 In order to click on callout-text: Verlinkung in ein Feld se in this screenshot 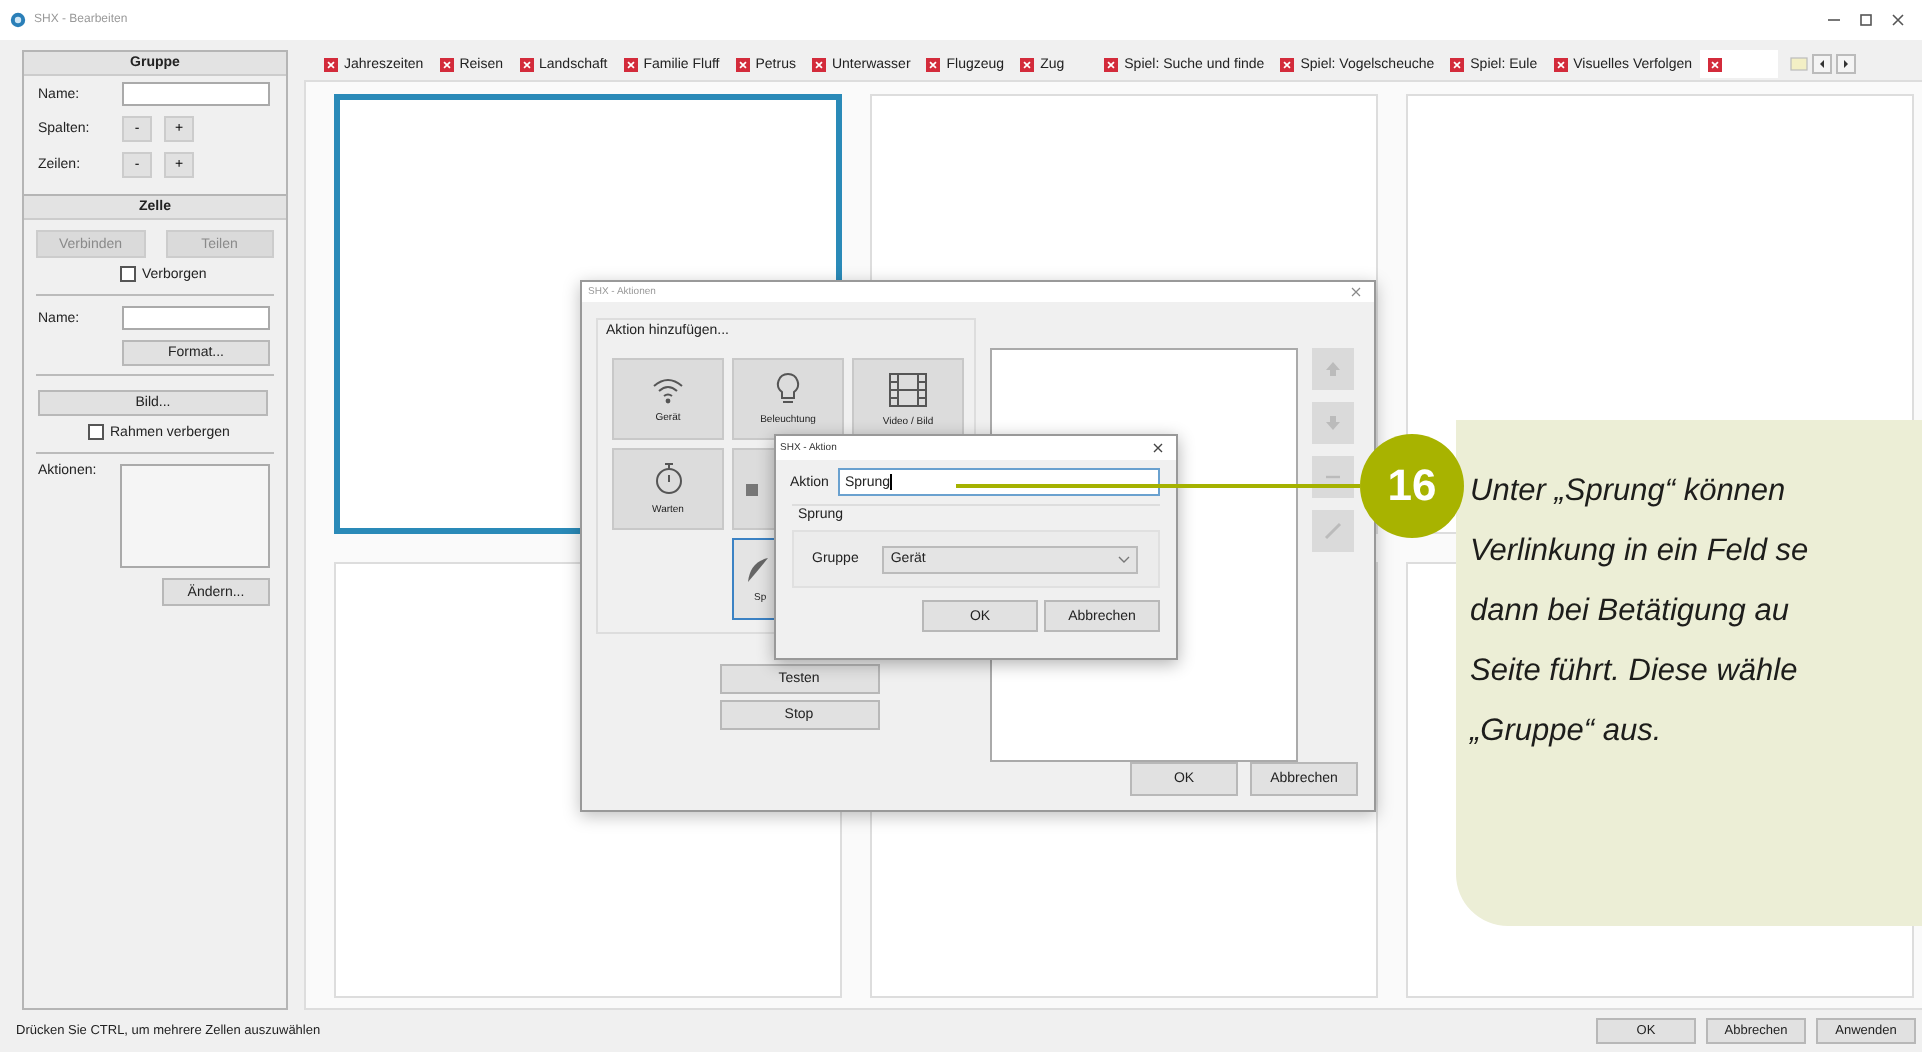, I will do `click(1640, 552)`.